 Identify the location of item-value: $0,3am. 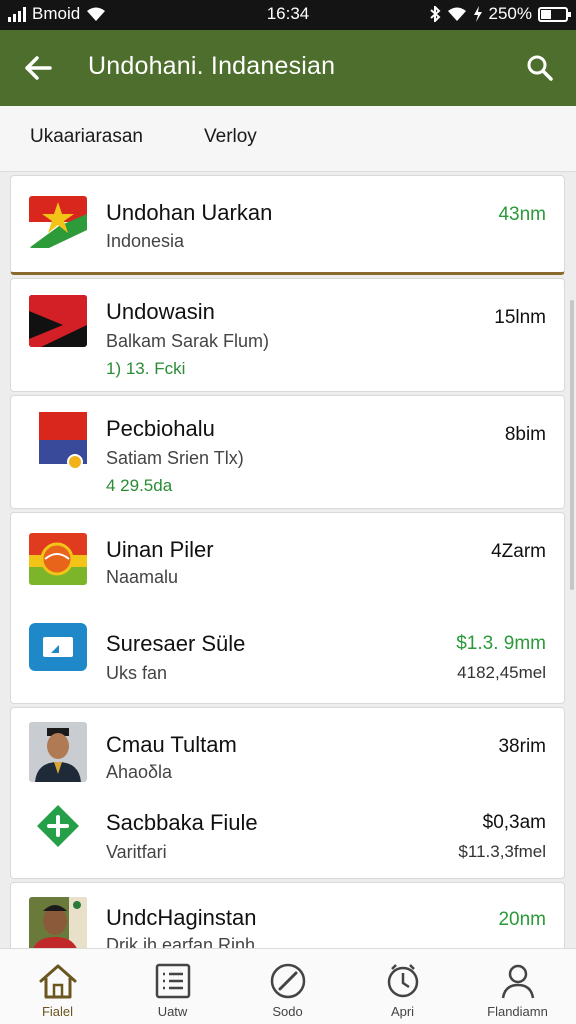
(514, 822).